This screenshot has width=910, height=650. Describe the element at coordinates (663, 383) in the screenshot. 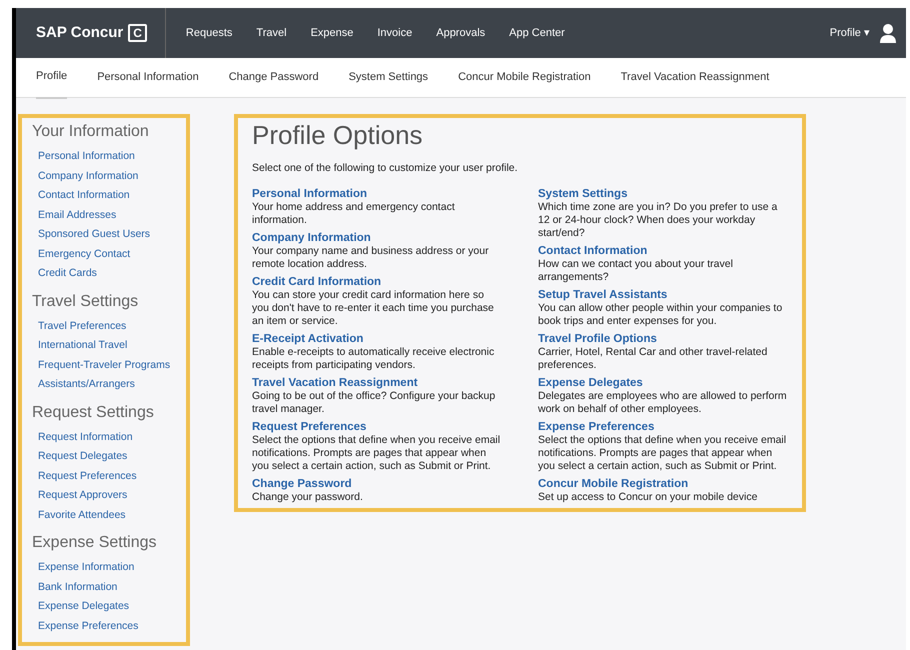

I see `option-link: Expense Delegates` at that location.